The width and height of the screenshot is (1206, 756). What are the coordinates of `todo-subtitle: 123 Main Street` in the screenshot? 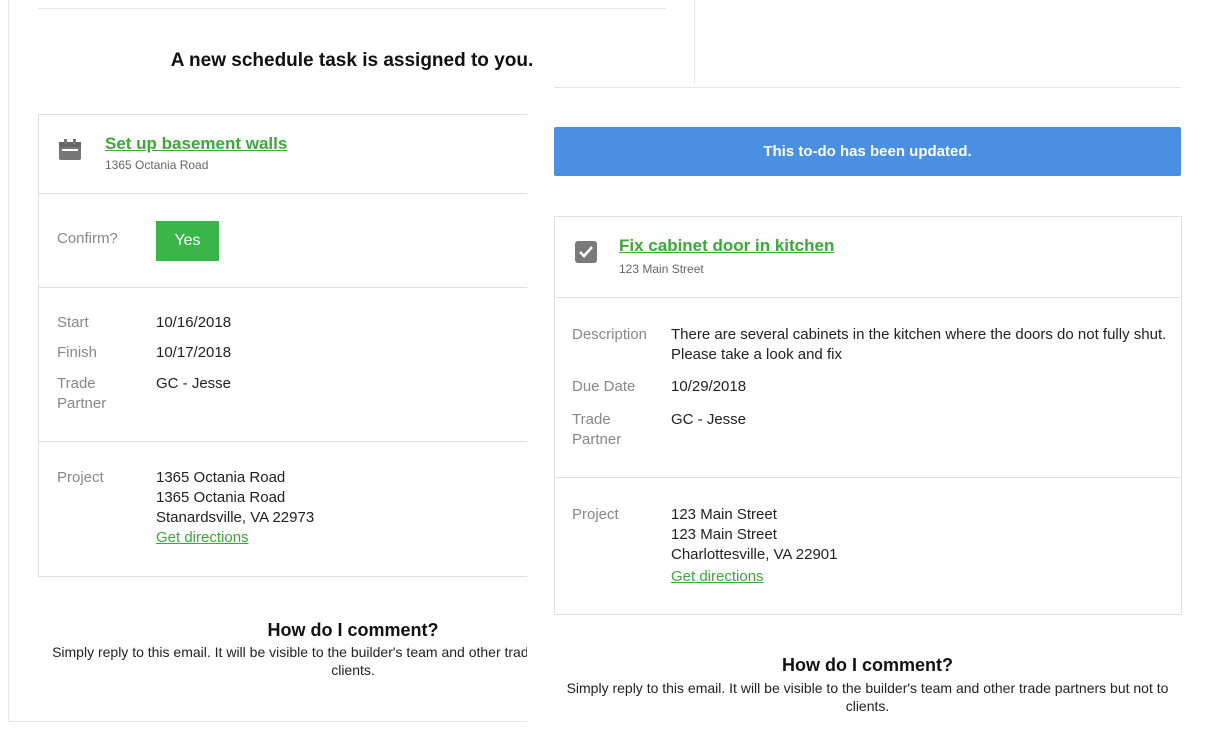 It's located at (661, 269).